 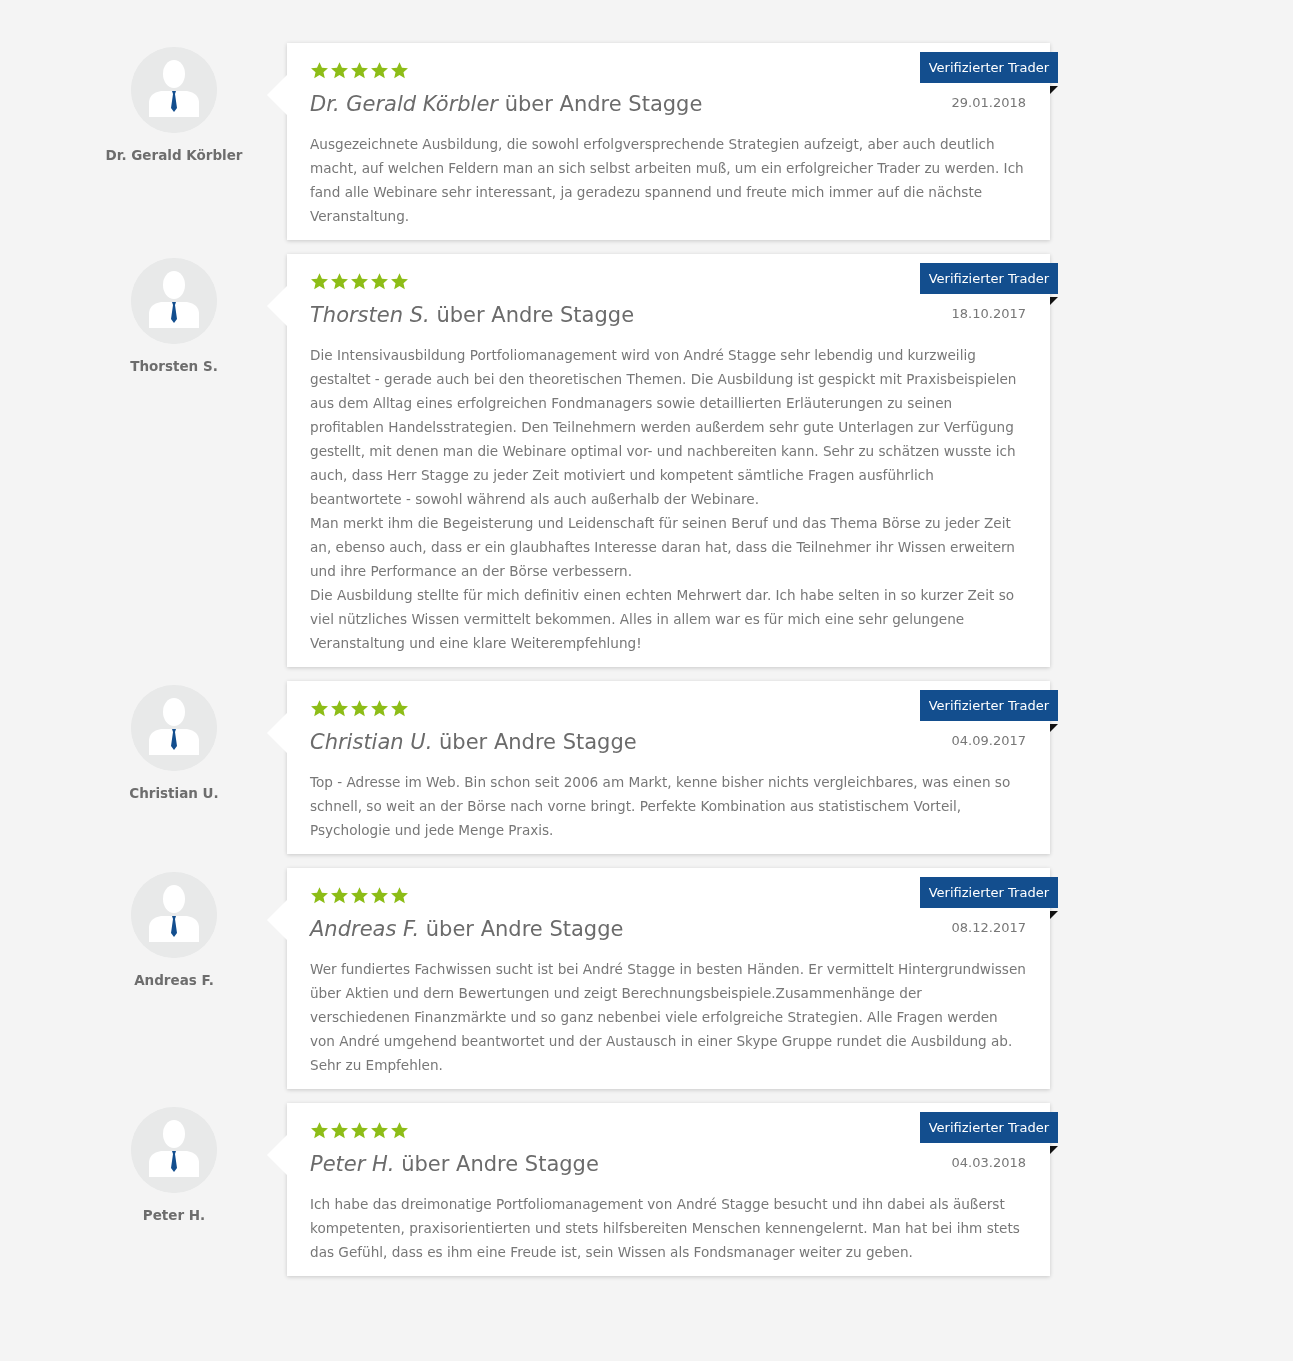 What do you see at coordinates (174, 1215) in the screenshot?
I see `author-name: Peter H.` at bounding box center [174, 1215].